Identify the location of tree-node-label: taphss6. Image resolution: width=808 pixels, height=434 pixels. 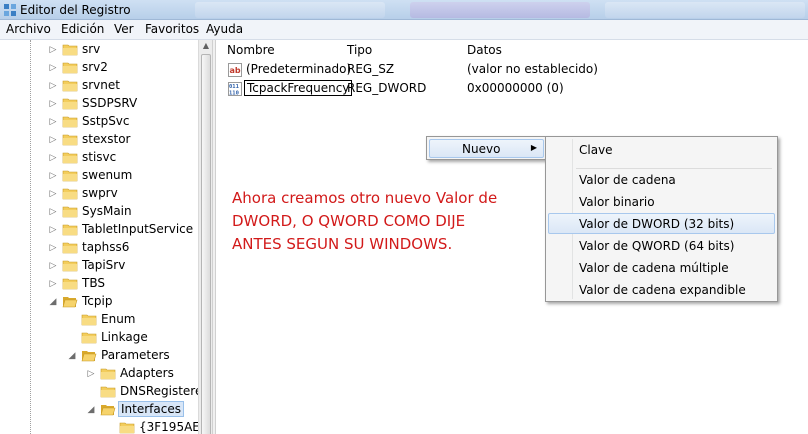
(106, 247).